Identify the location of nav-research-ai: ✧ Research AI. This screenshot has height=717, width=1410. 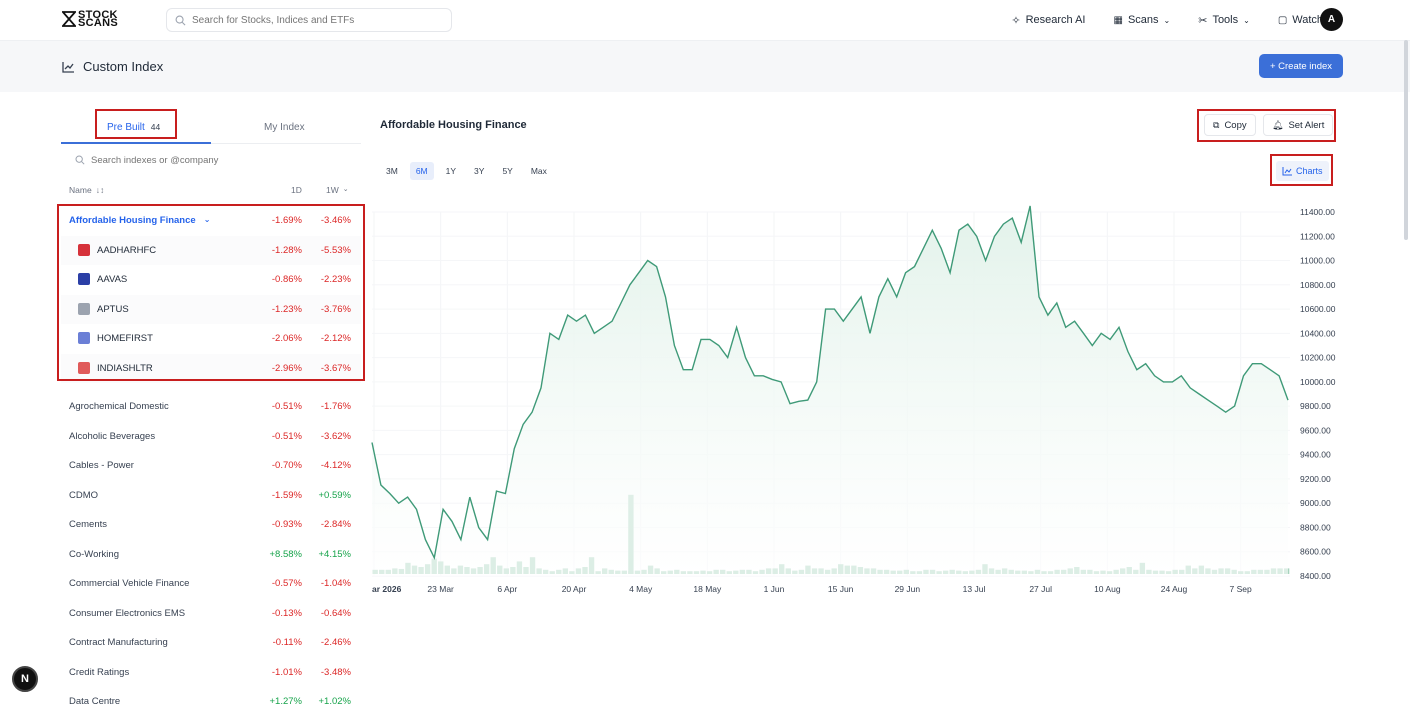
(1048, 20).